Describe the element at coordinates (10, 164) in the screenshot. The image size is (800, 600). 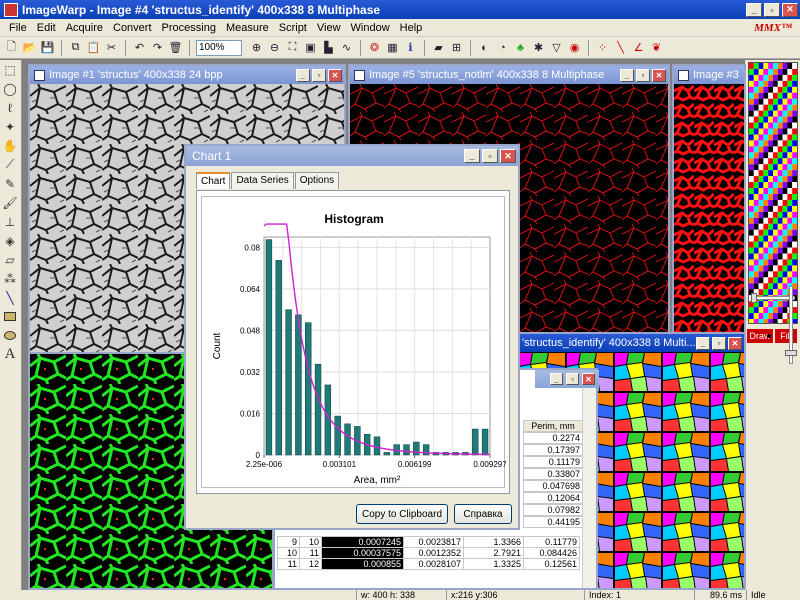
I see `eyedropper-icon: ⟋` at that location.